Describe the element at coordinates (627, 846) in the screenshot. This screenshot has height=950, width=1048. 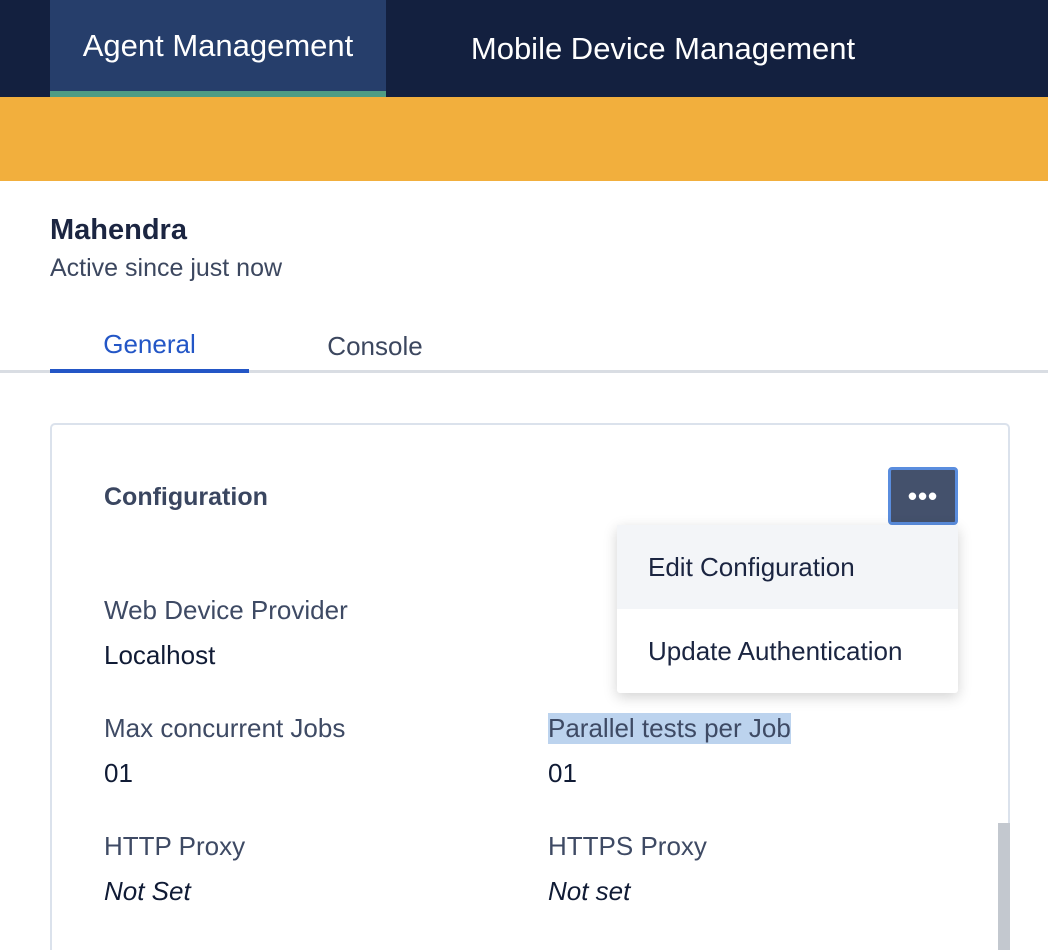
I see `https-proxy-label: HTTPS Proxy` at that location.